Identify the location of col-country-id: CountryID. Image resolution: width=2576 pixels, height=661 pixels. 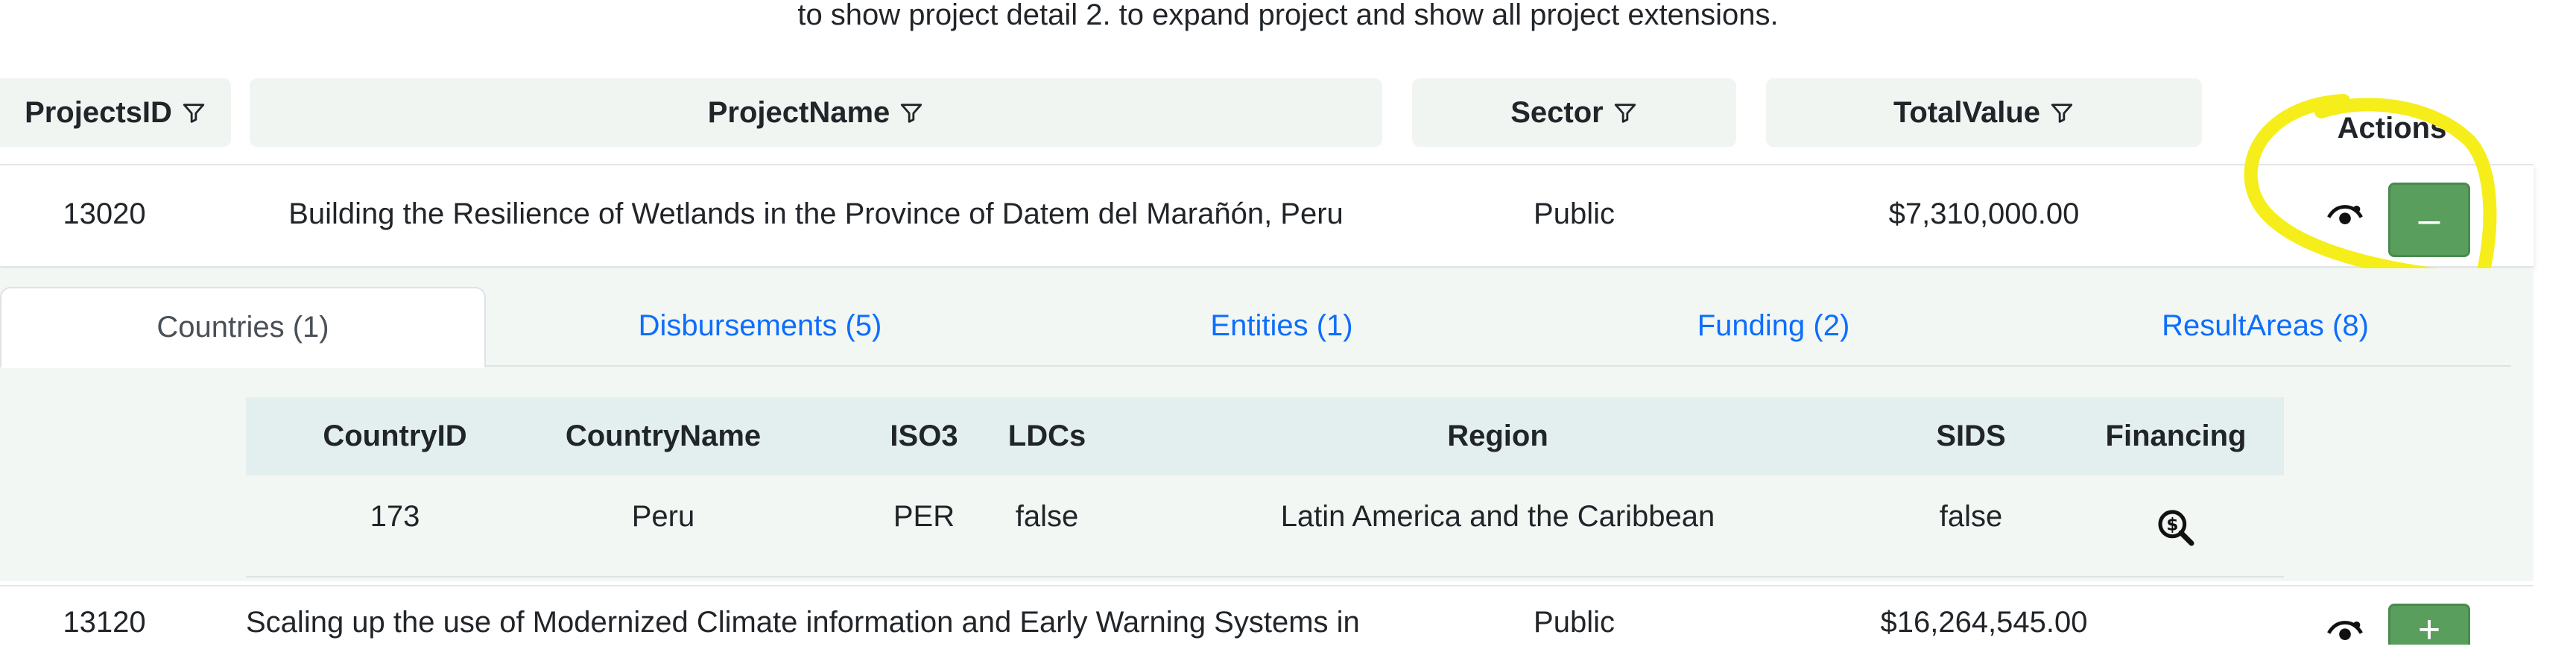
(395, 436).